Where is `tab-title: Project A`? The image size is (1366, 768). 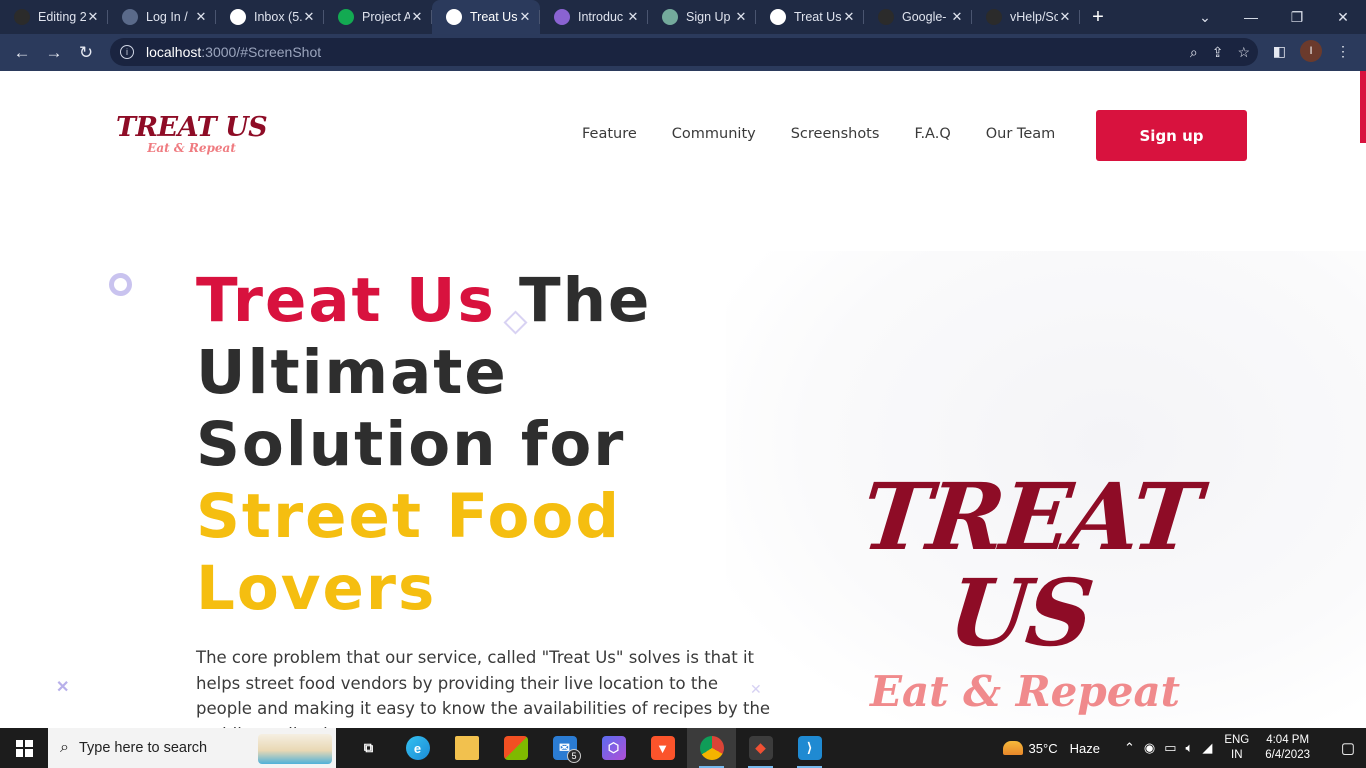
tab-title: Project A is located at coordinates (386, 17).